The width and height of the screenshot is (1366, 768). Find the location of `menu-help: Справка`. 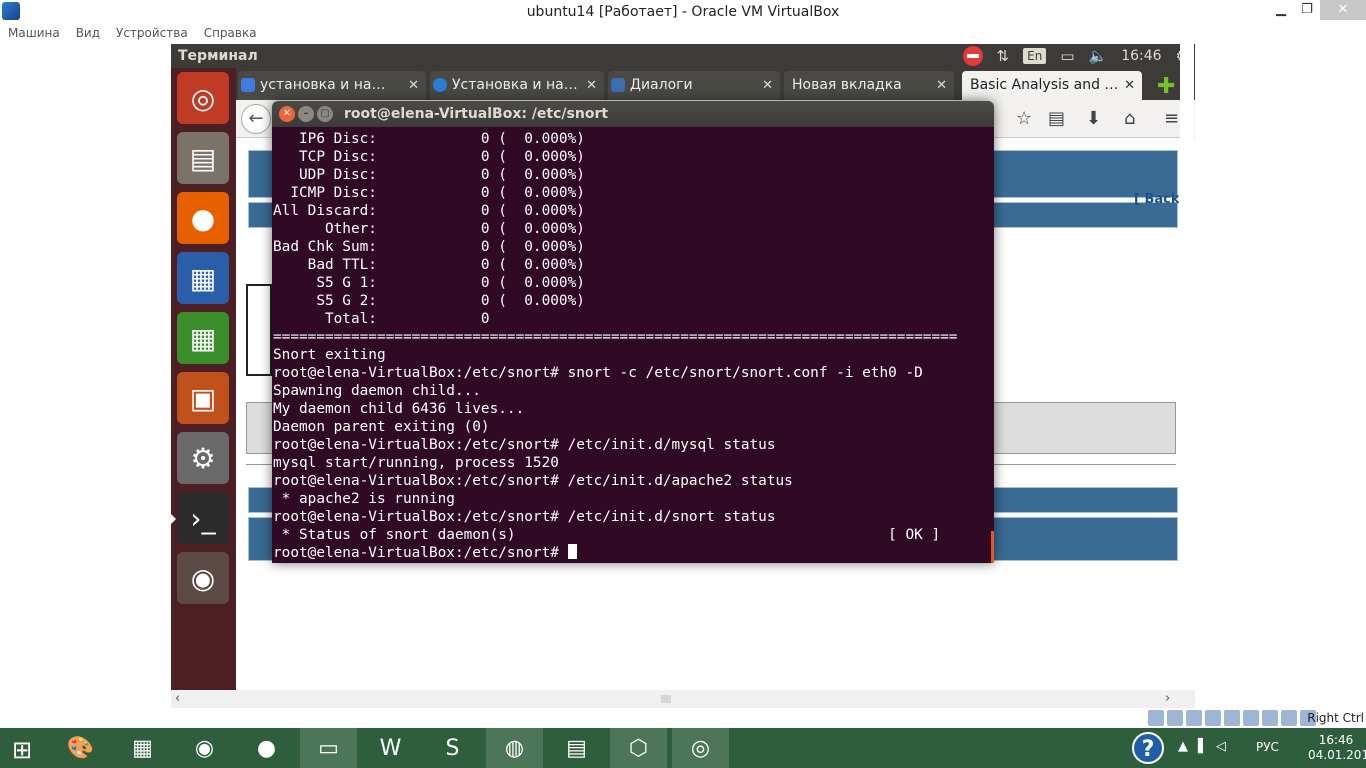

menu-help: Справка is located at coordinates (230, 34).